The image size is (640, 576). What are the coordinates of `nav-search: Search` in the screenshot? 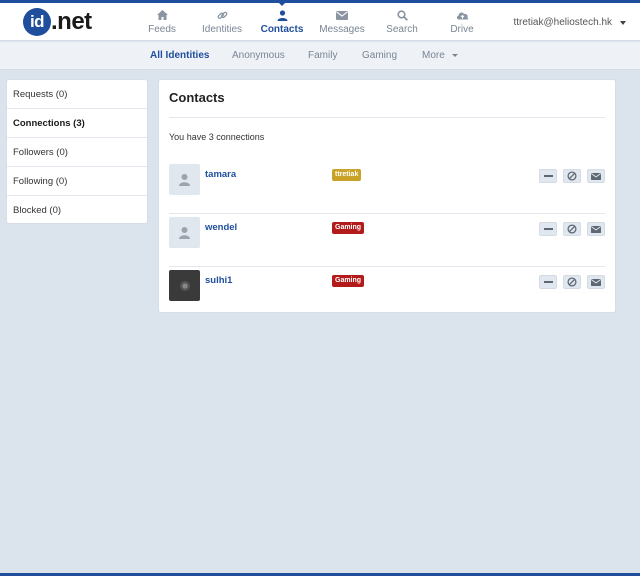 It's located at (402, 22).